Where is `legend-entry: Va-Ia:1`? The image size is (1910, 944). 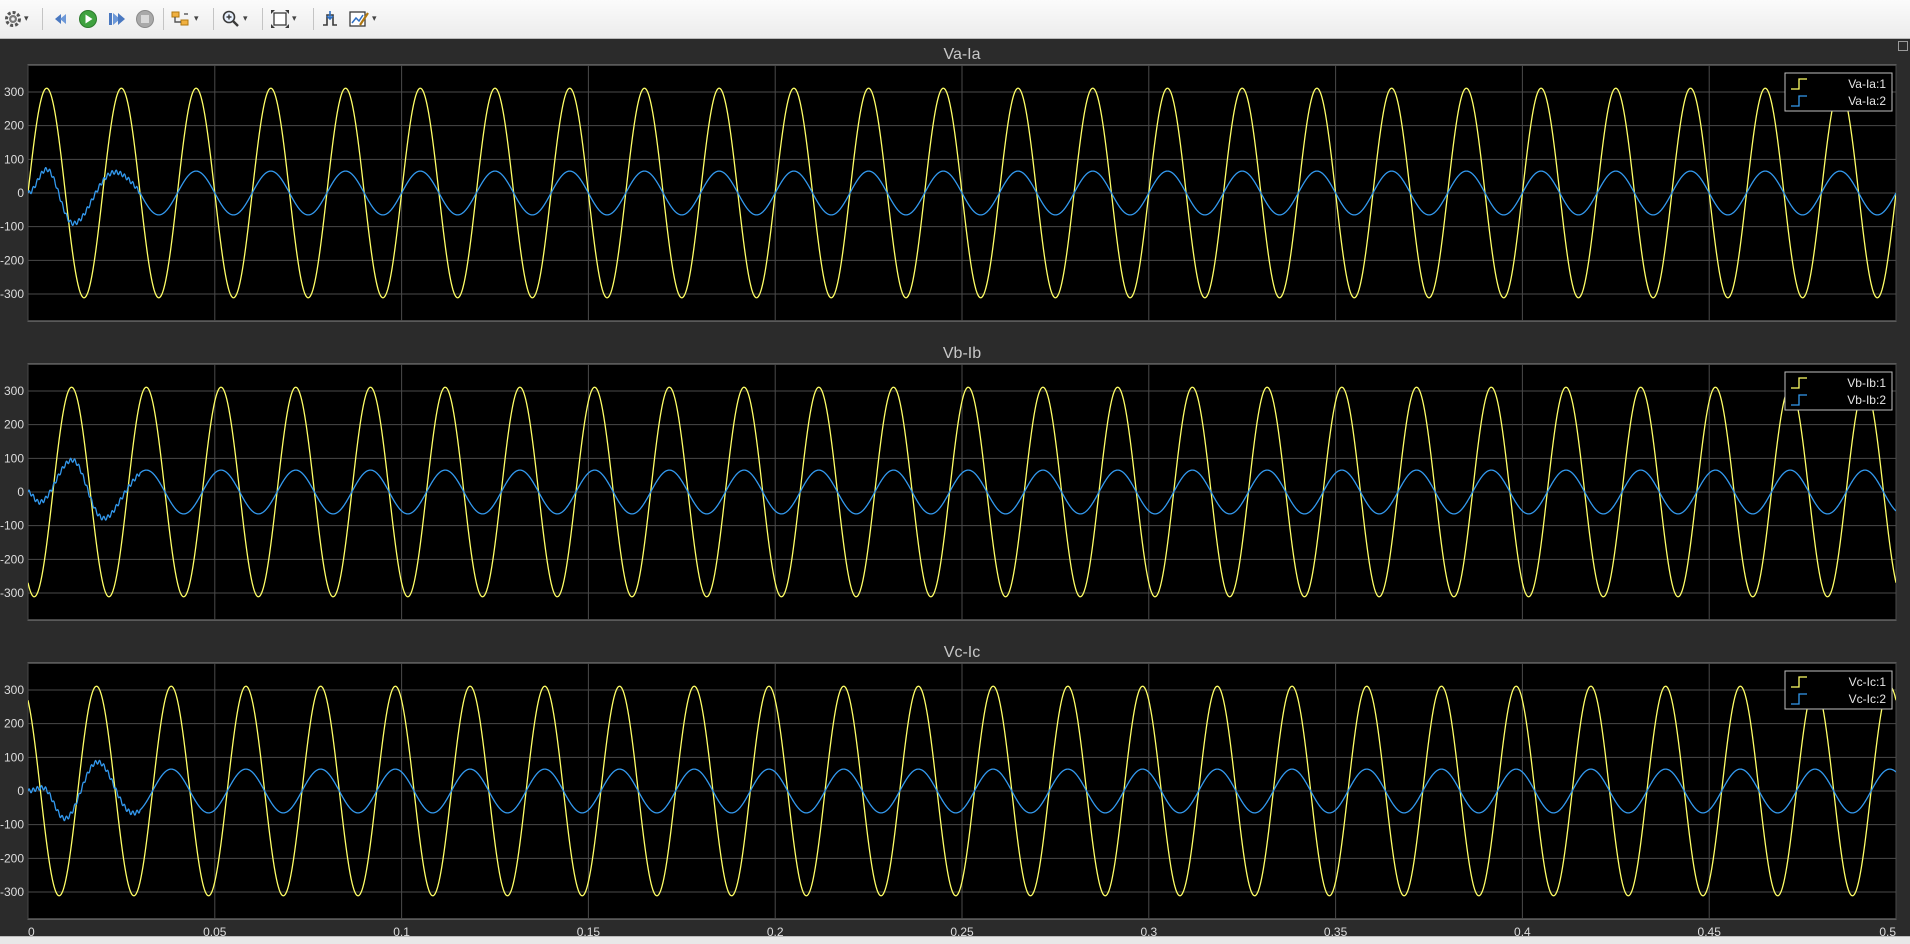
legend-entry: Va-Ia:1 is located at coordinates (1867, 84).